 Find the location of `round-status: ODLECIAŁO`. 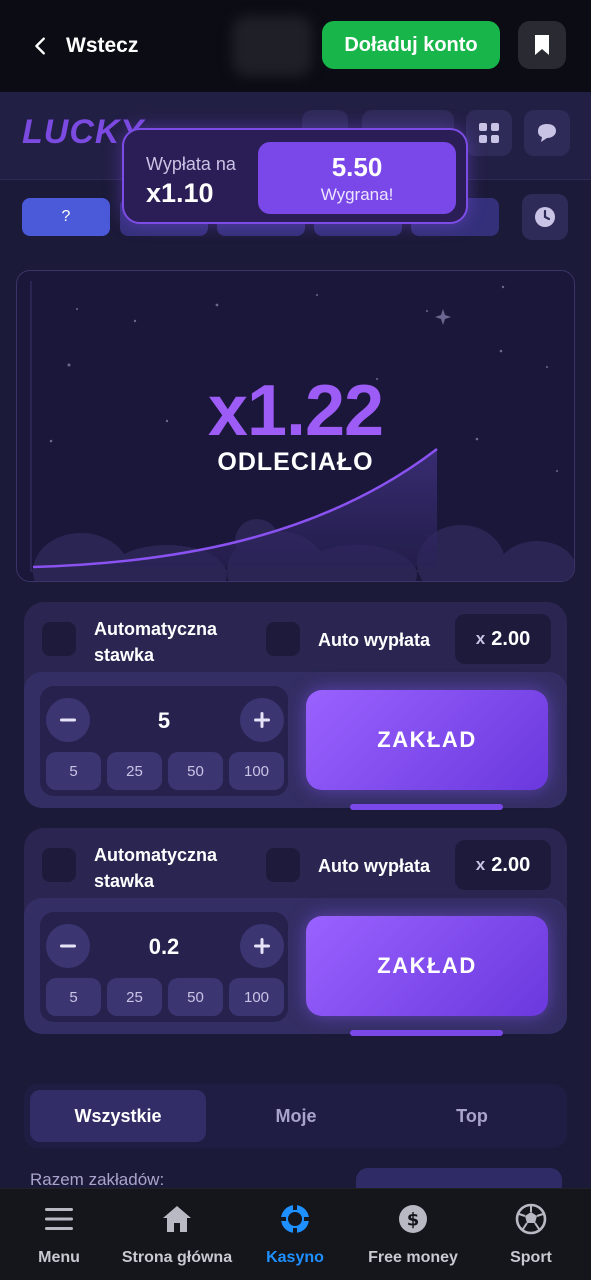

round-status: ODLECIAŁO is located at coordinates (295, 462).